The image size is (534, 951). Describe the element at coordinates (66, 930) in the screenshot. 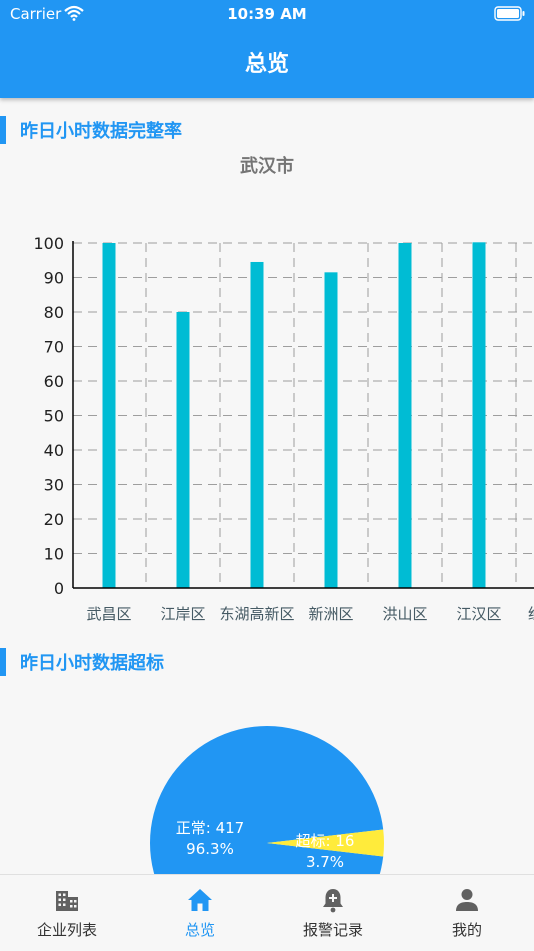

I see `tab-label: 企业列表` at that location.